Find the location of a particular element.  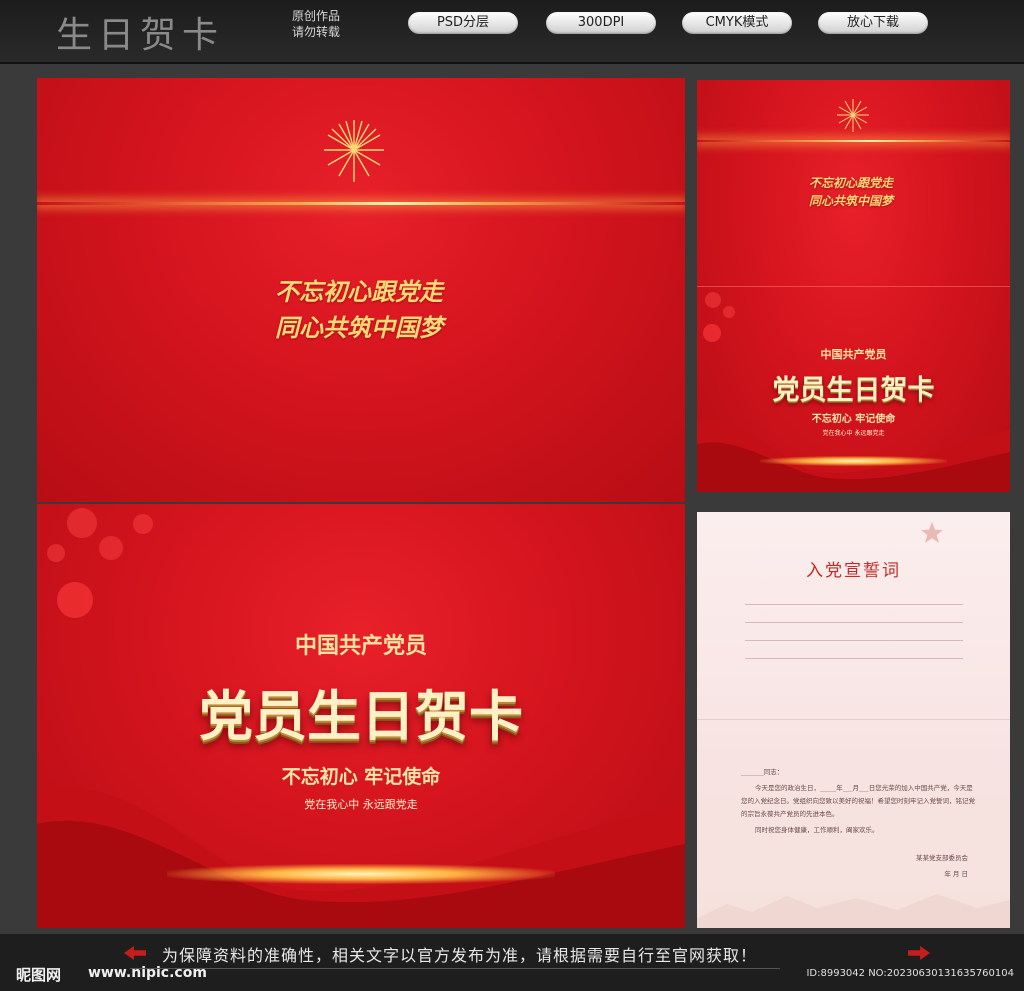

footer-divider is located at coordinates (455, 968).